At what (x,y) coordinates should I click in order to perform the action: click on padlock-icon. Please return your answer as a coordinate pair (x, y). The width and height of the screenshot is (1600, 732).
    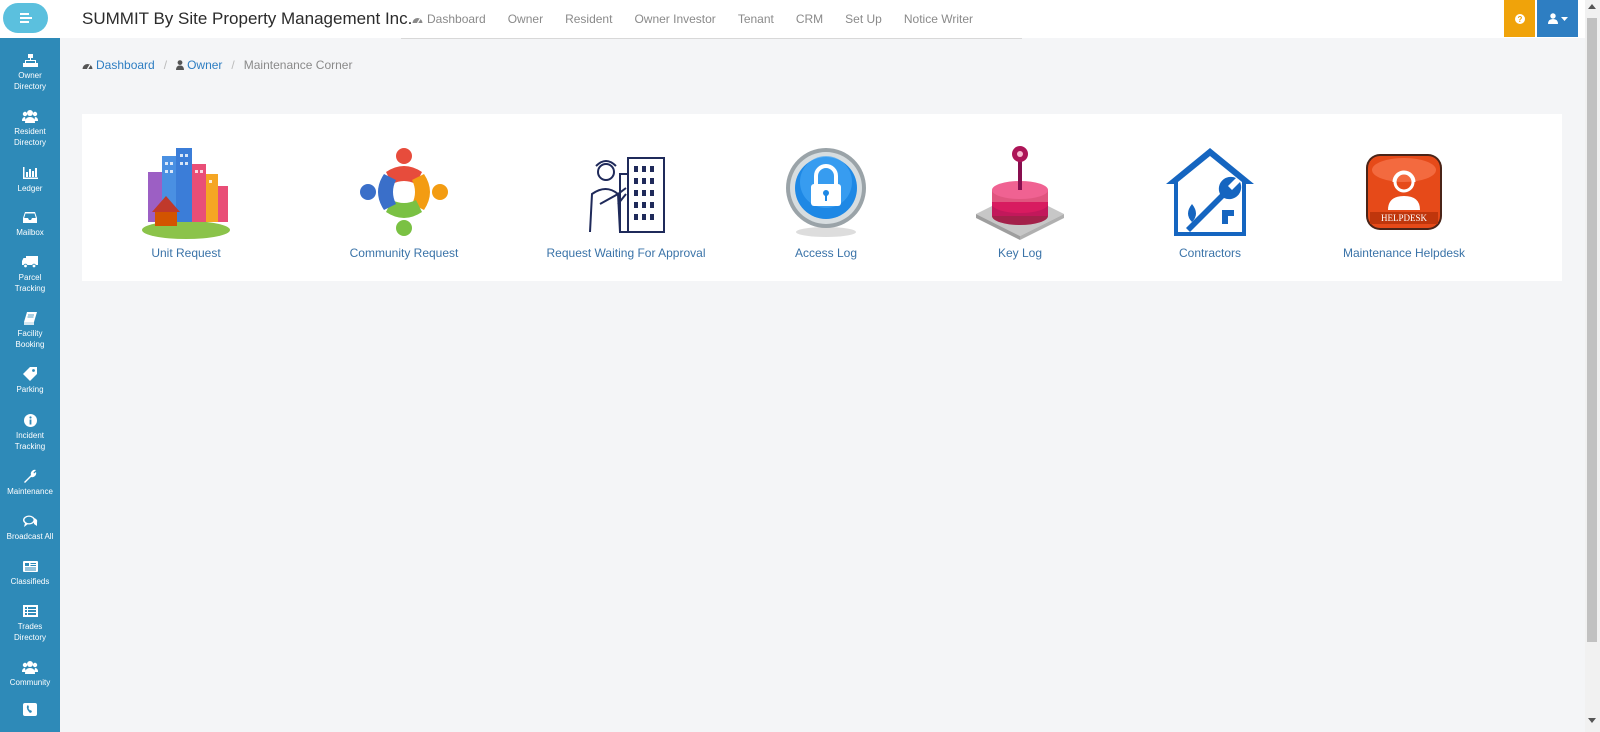
    Looking at the image, I should click on (826, 191).